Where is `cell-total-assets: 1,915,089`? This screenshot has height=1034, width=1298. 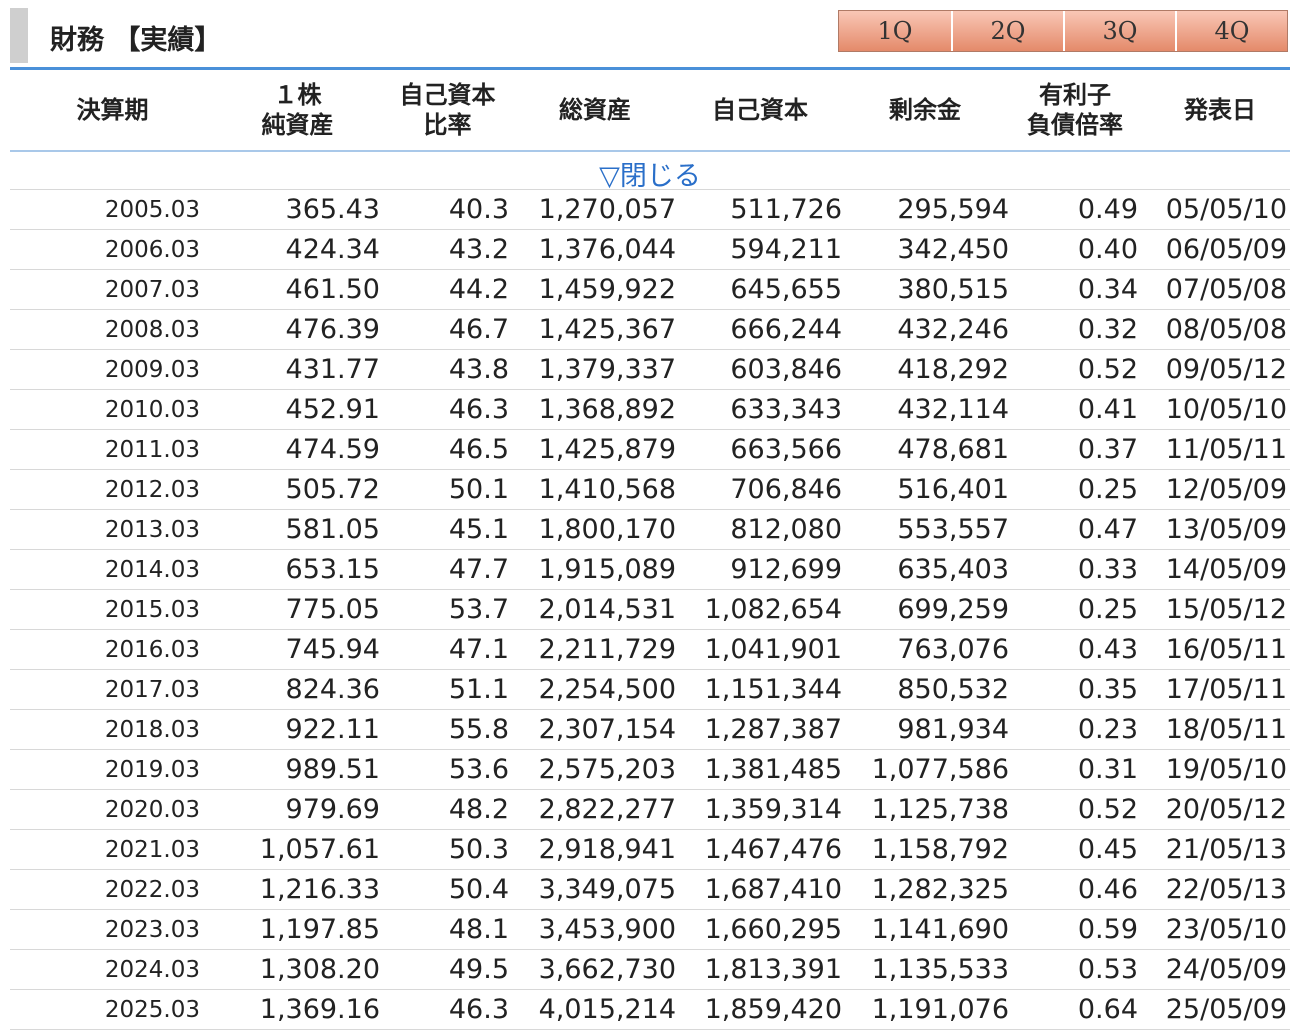 cell-total-assets: 1,915,089 is located at coordinates (607, 569).